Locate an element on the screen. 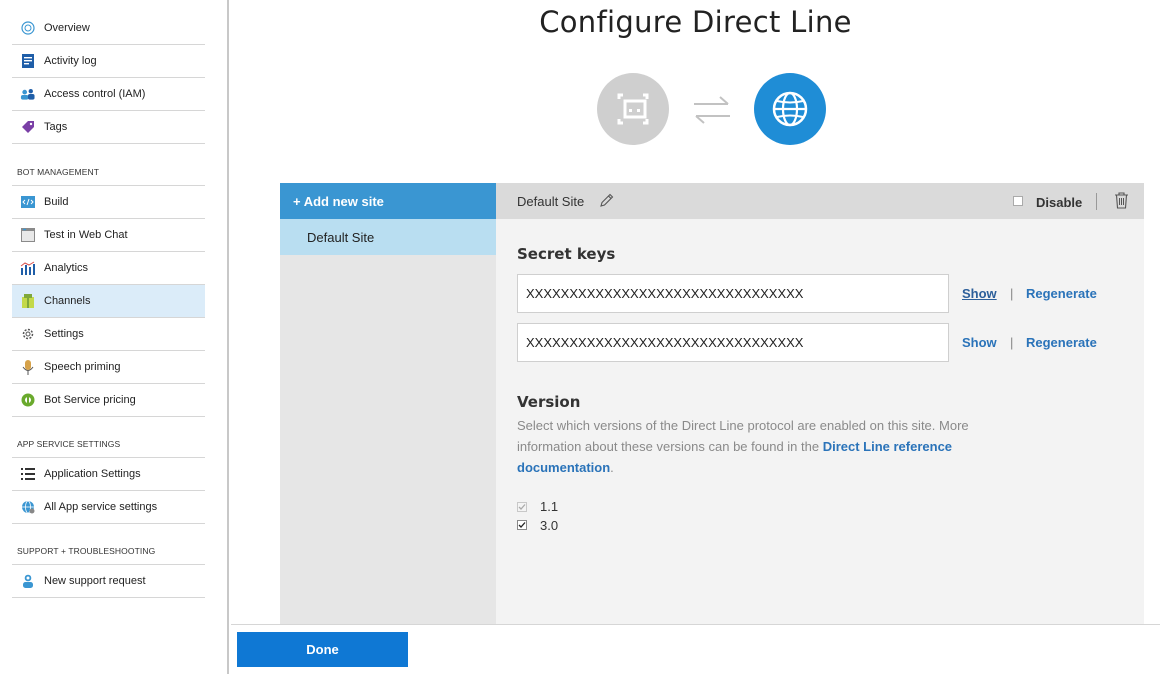 The width and height of the screenshot is (1160, 674). pricing-icon is located at coordinates (27, 400).